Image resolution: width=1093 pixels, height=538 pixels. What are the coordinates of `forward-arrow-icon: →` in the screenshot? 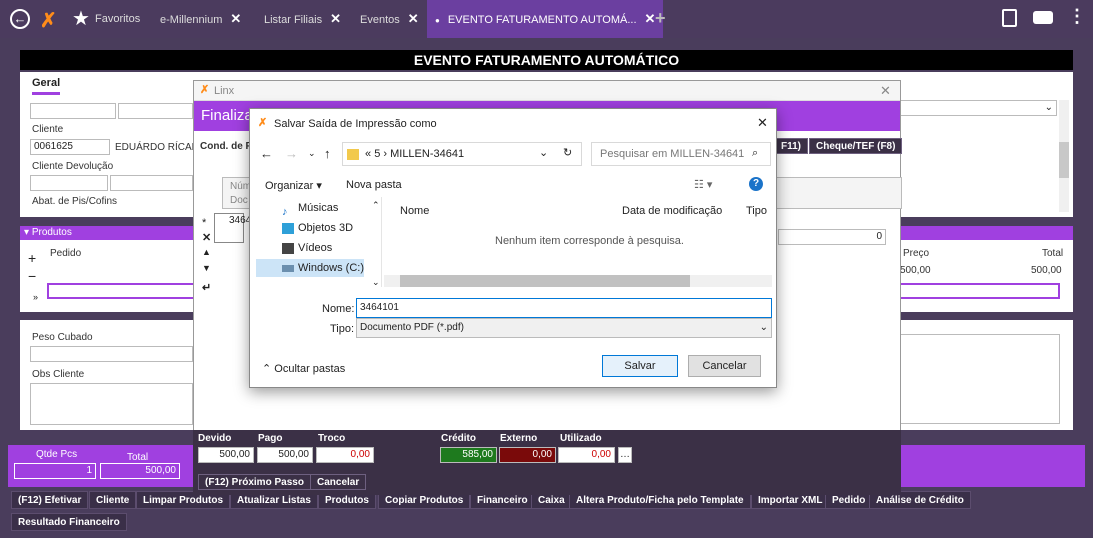 It's located at (291, 153).